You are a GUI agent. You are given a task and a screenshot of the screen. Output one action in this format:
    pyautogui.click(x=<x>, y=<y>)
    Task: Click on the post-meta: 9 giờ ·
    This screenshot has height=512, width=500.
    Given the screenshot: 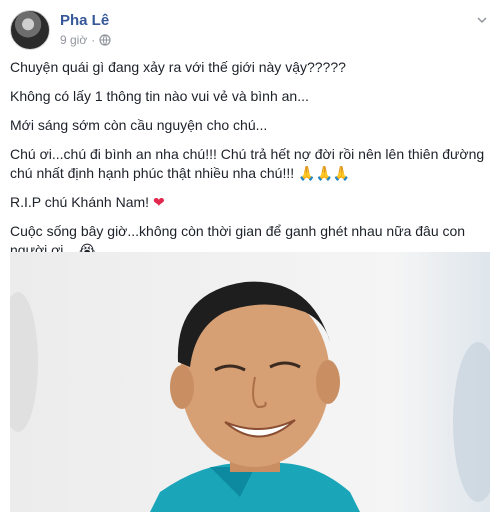 What is the action you would take?
    pyautogui.click(x=85, y=40)
    